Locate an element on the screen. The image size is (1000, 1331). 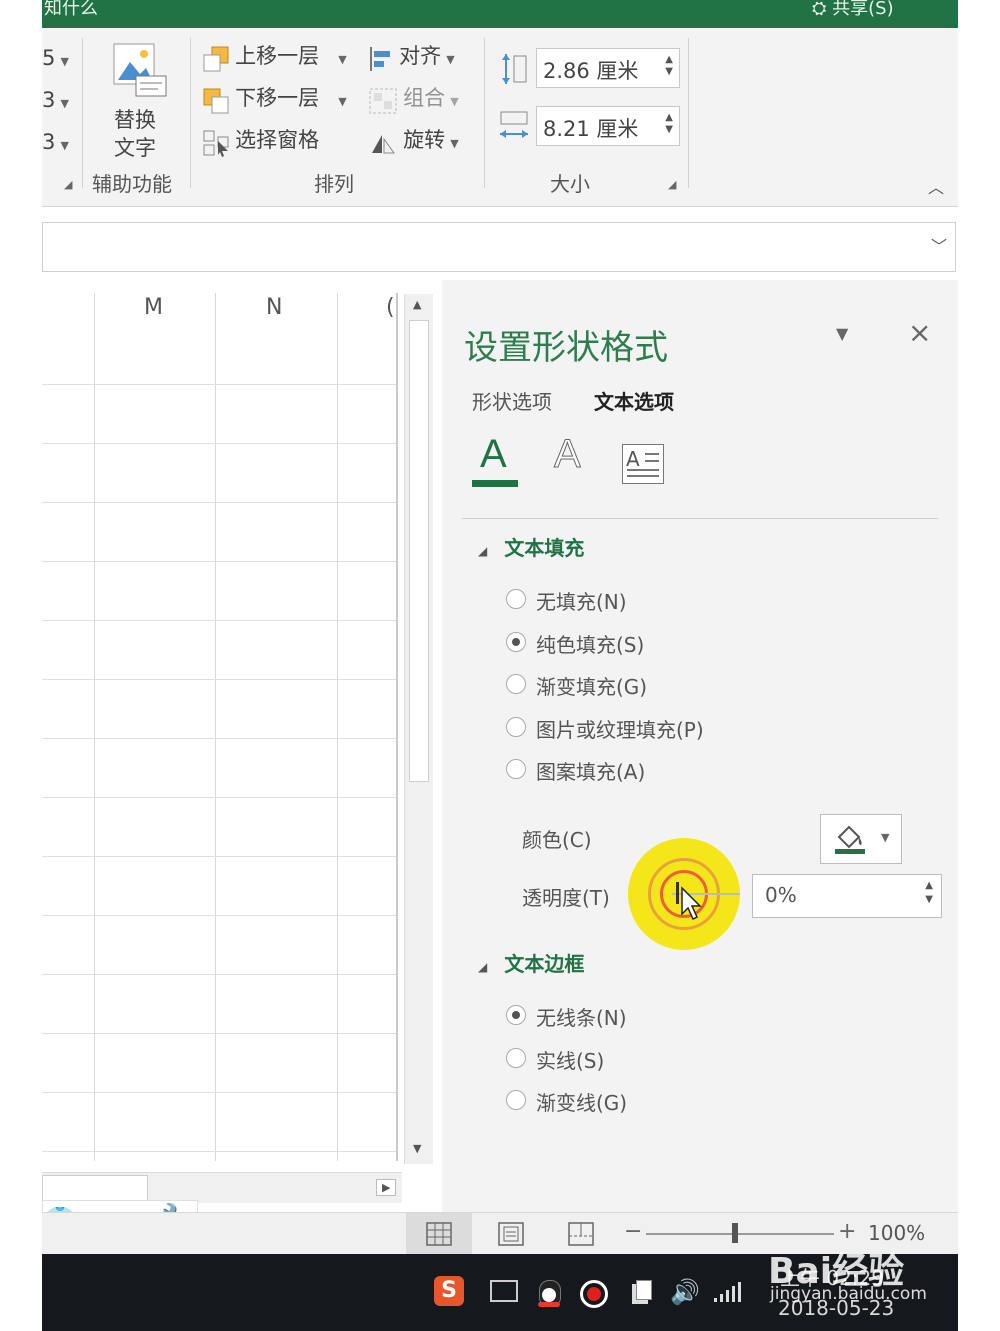
text-fill-outline-tab: A is located at coordinates (495, 460).